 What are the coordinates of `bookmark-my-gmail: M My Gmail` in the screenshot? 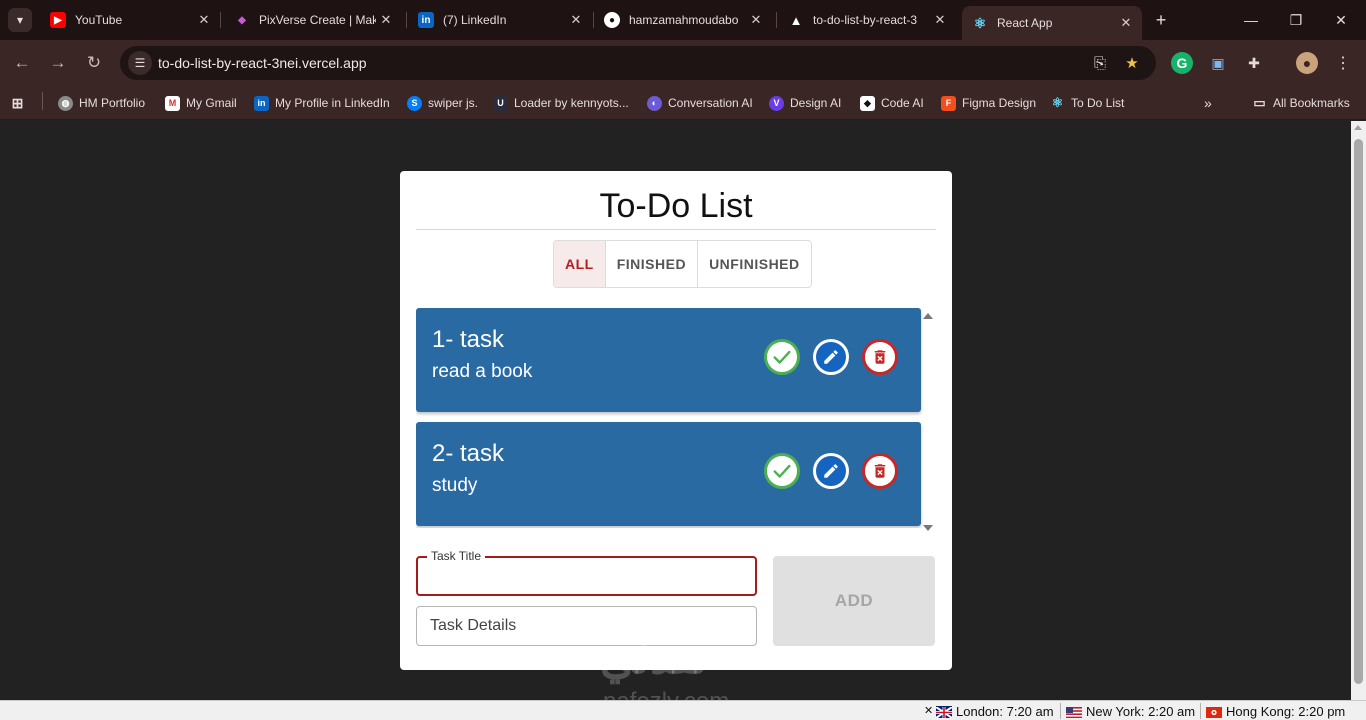 It's located at (201, 103).